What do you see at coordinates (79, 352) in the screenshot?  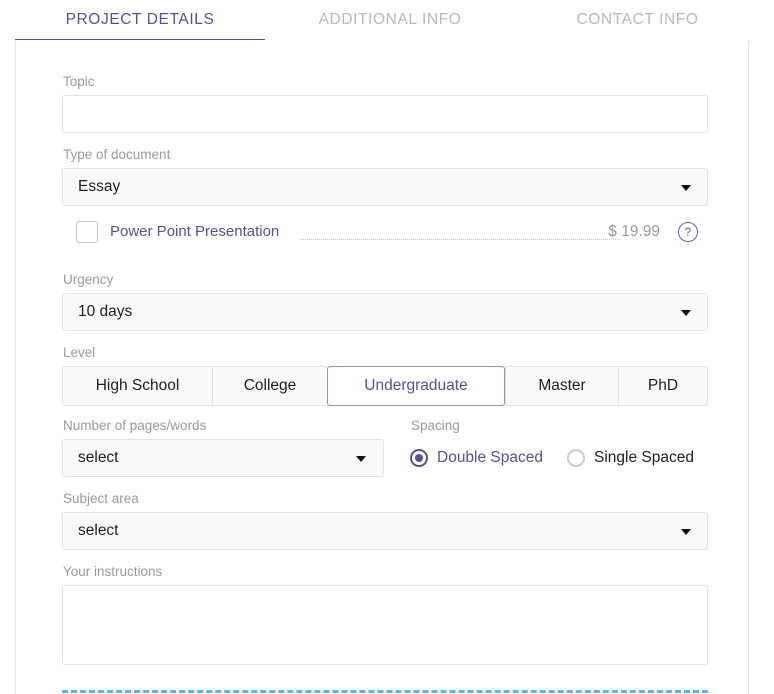 I see `level-label: Level` at bounding box center [79, 352].